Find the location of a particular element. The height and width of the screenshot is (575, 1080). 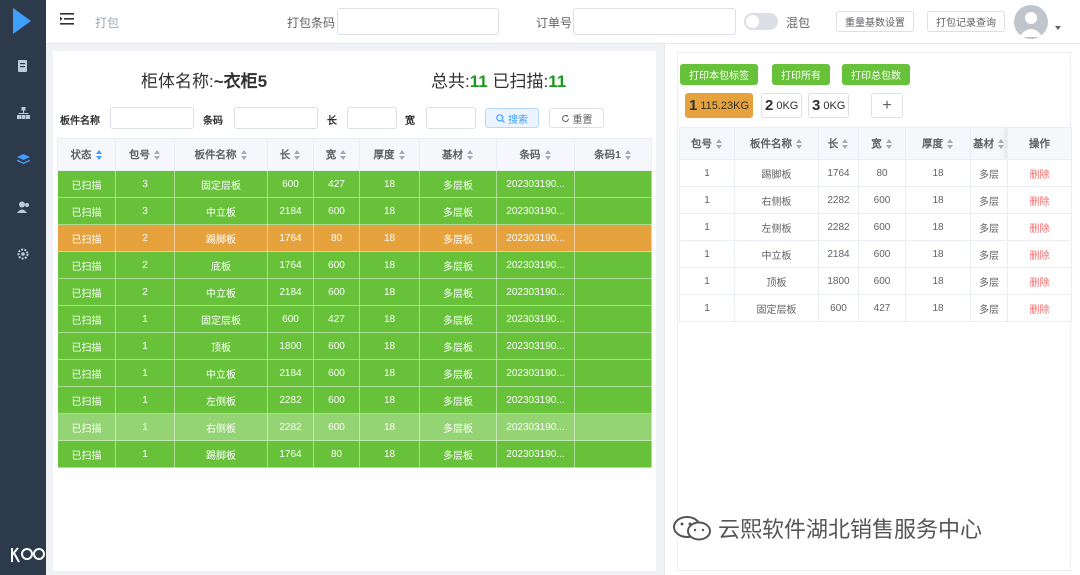

column-header: 条码 is located at coordinates (535, 154).